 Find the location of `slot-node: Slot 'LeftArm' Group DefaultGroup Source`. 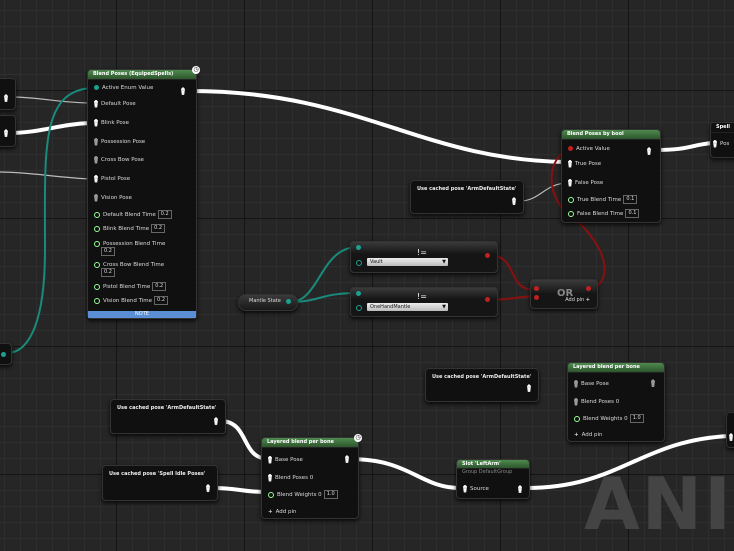

slot-node: Slot 'LeftArm' Group DefaultGroup Source is located at coordinates (493, 479).